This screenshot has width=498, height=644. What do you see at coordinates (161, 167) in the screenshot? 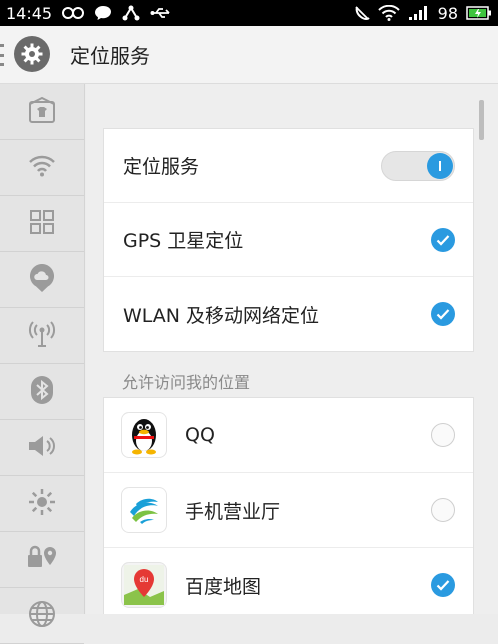
I see `location-service-label: 定位服务` at bounding box center [161, 167].